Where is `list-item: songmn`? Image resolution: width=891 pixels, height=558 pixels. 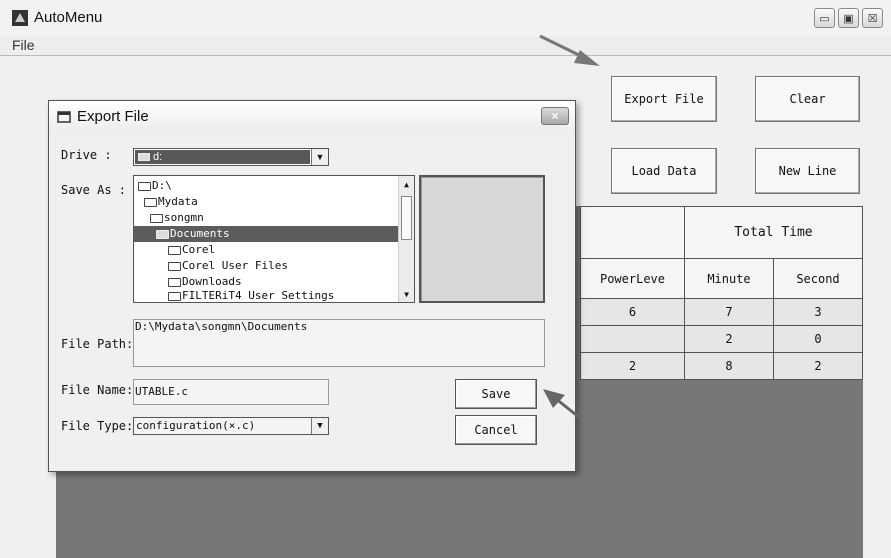
list-item: songmn is located at coordinates (177, 218).